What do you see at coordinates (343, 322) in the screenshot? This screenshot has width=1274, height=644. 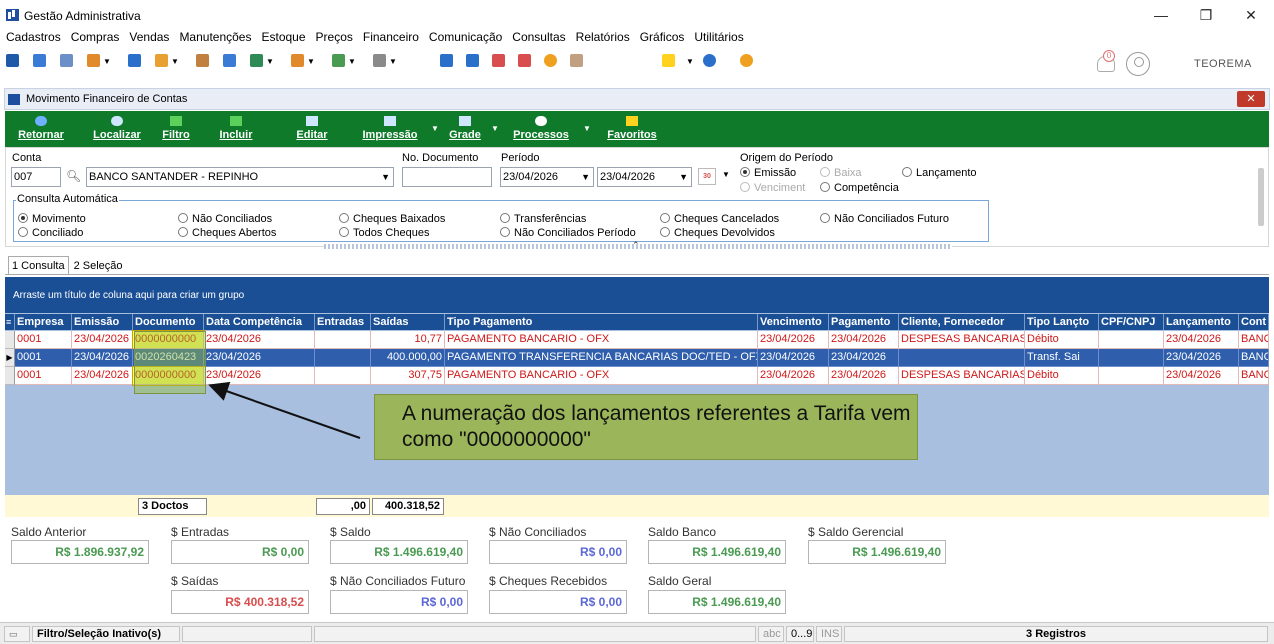 I see `col-entradas: Entradas` at bounding box center [343, 322].